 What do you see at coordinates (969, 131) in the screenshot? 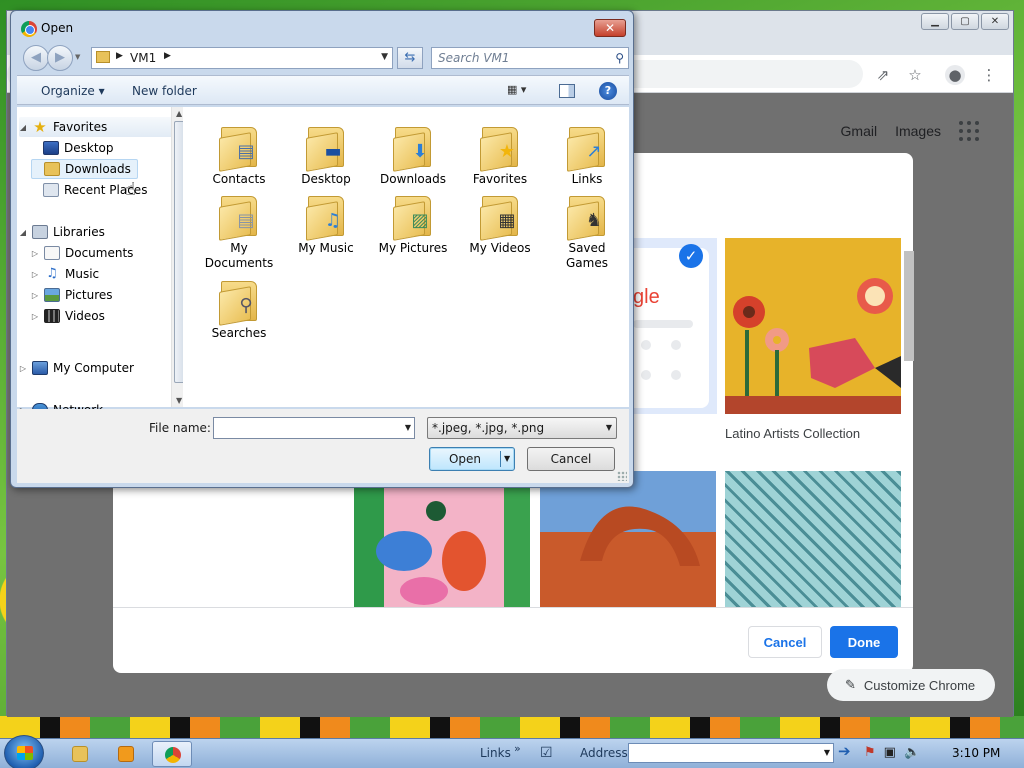
I see `apps-grid-icon` at bounding box center [969, 131].